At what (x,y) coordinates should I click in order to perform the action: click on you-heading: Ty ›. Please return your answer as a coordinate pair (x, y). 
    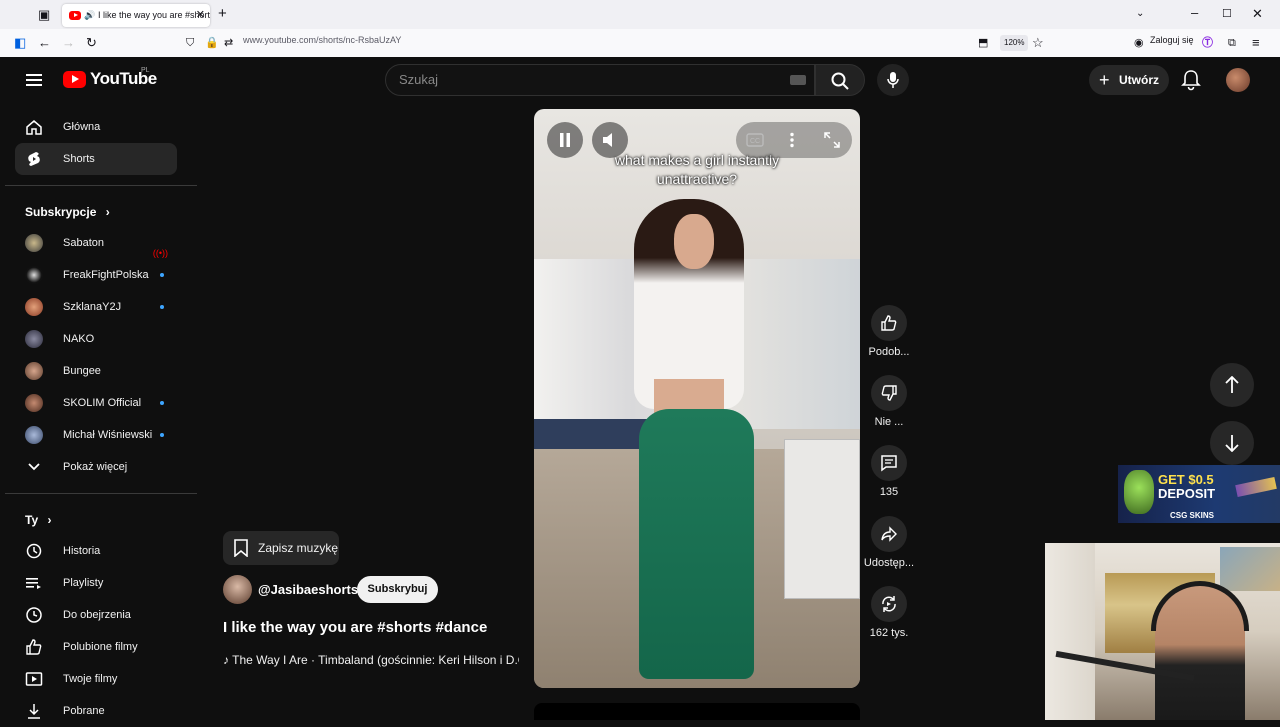
    Looking at the image, I should click on (38, 520).